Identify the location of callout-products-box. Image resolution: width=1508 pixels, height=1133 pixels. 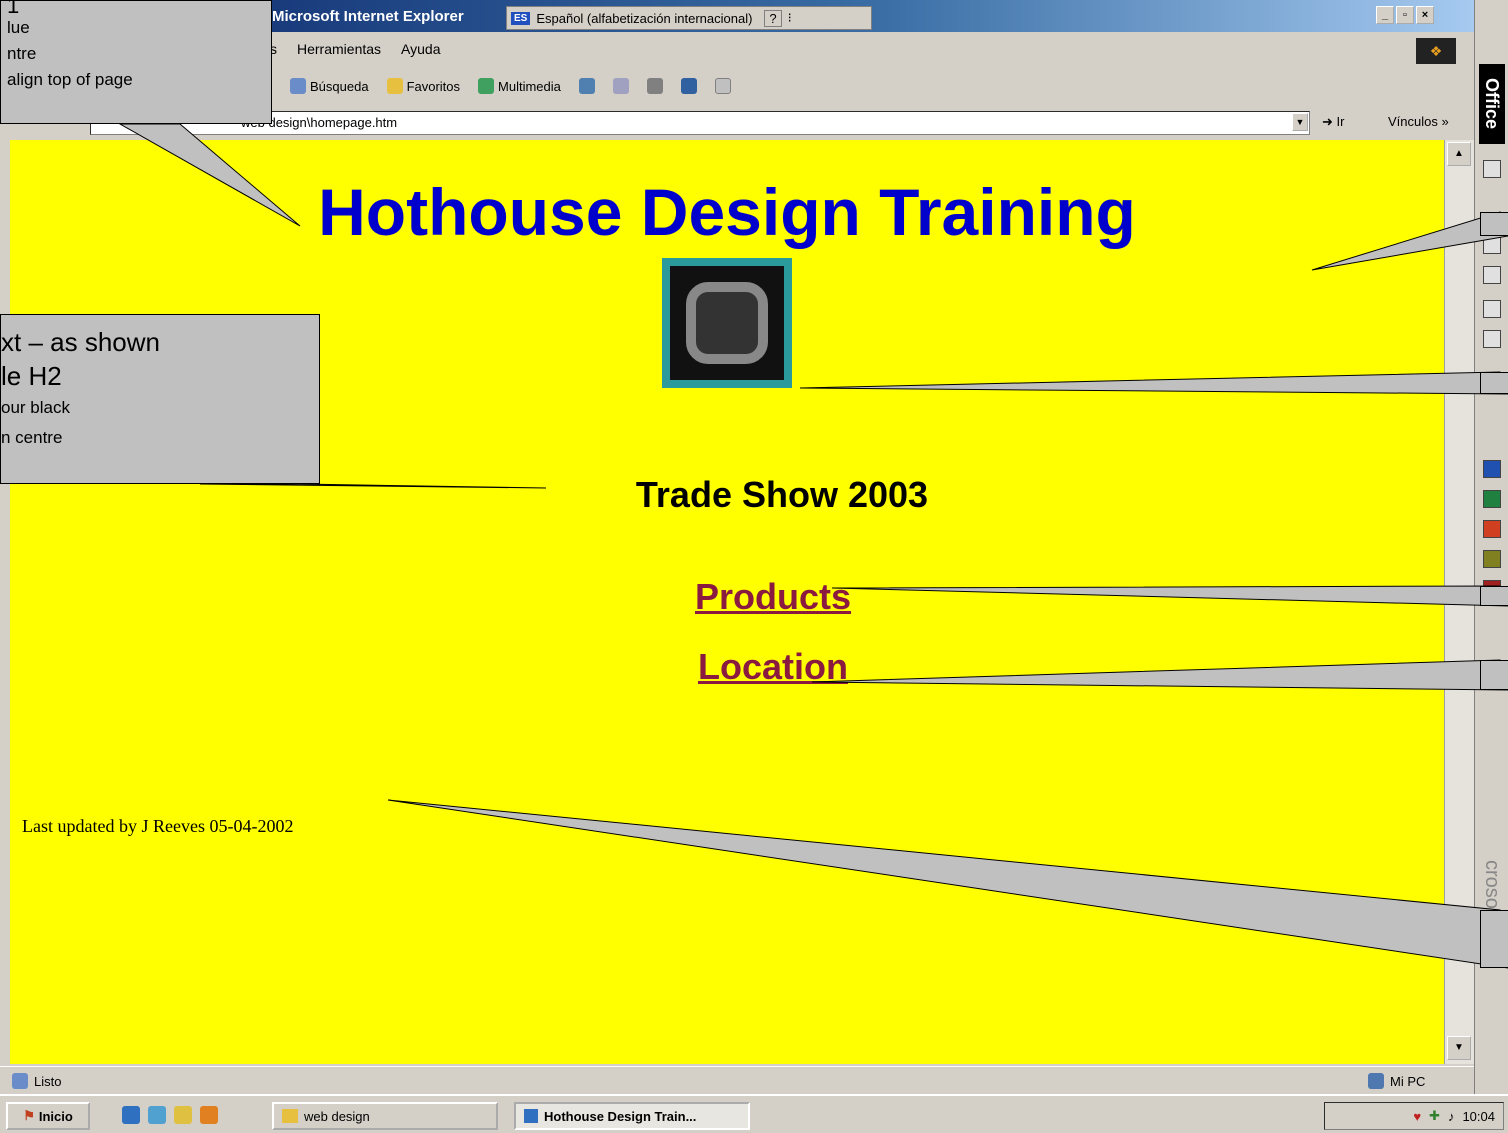
(1494, 596).